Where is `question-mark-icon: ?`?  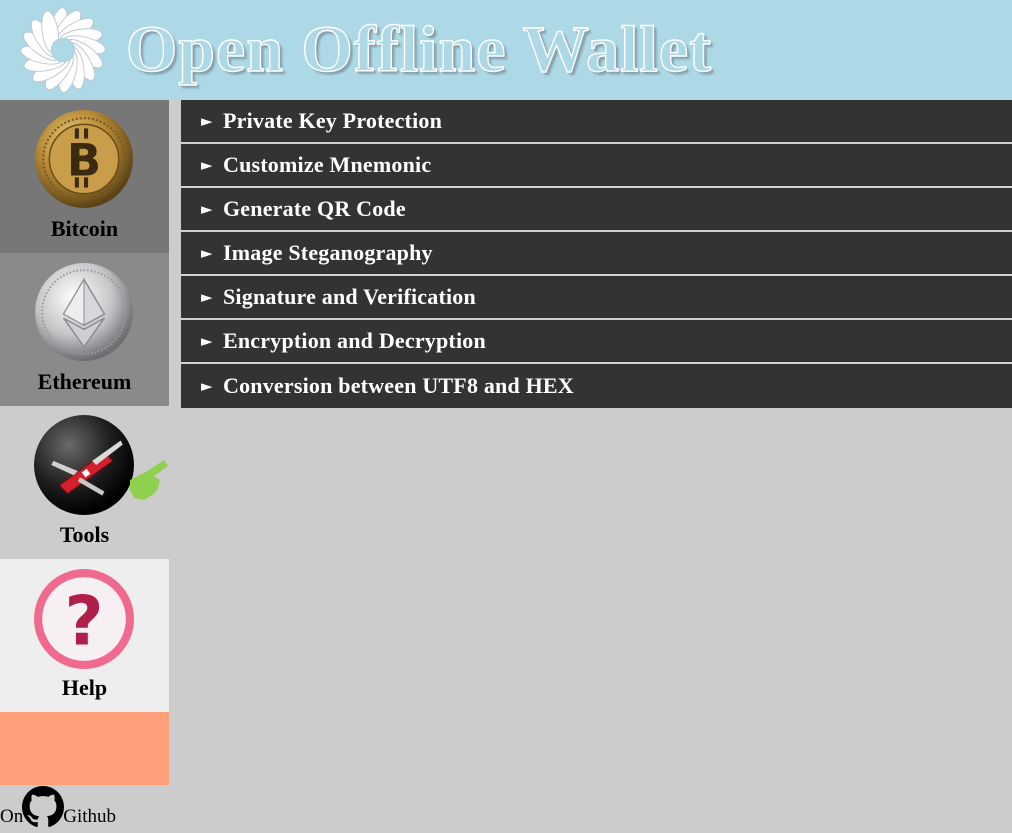 question-mark-icon: ? is located at coordinates (84, 619).